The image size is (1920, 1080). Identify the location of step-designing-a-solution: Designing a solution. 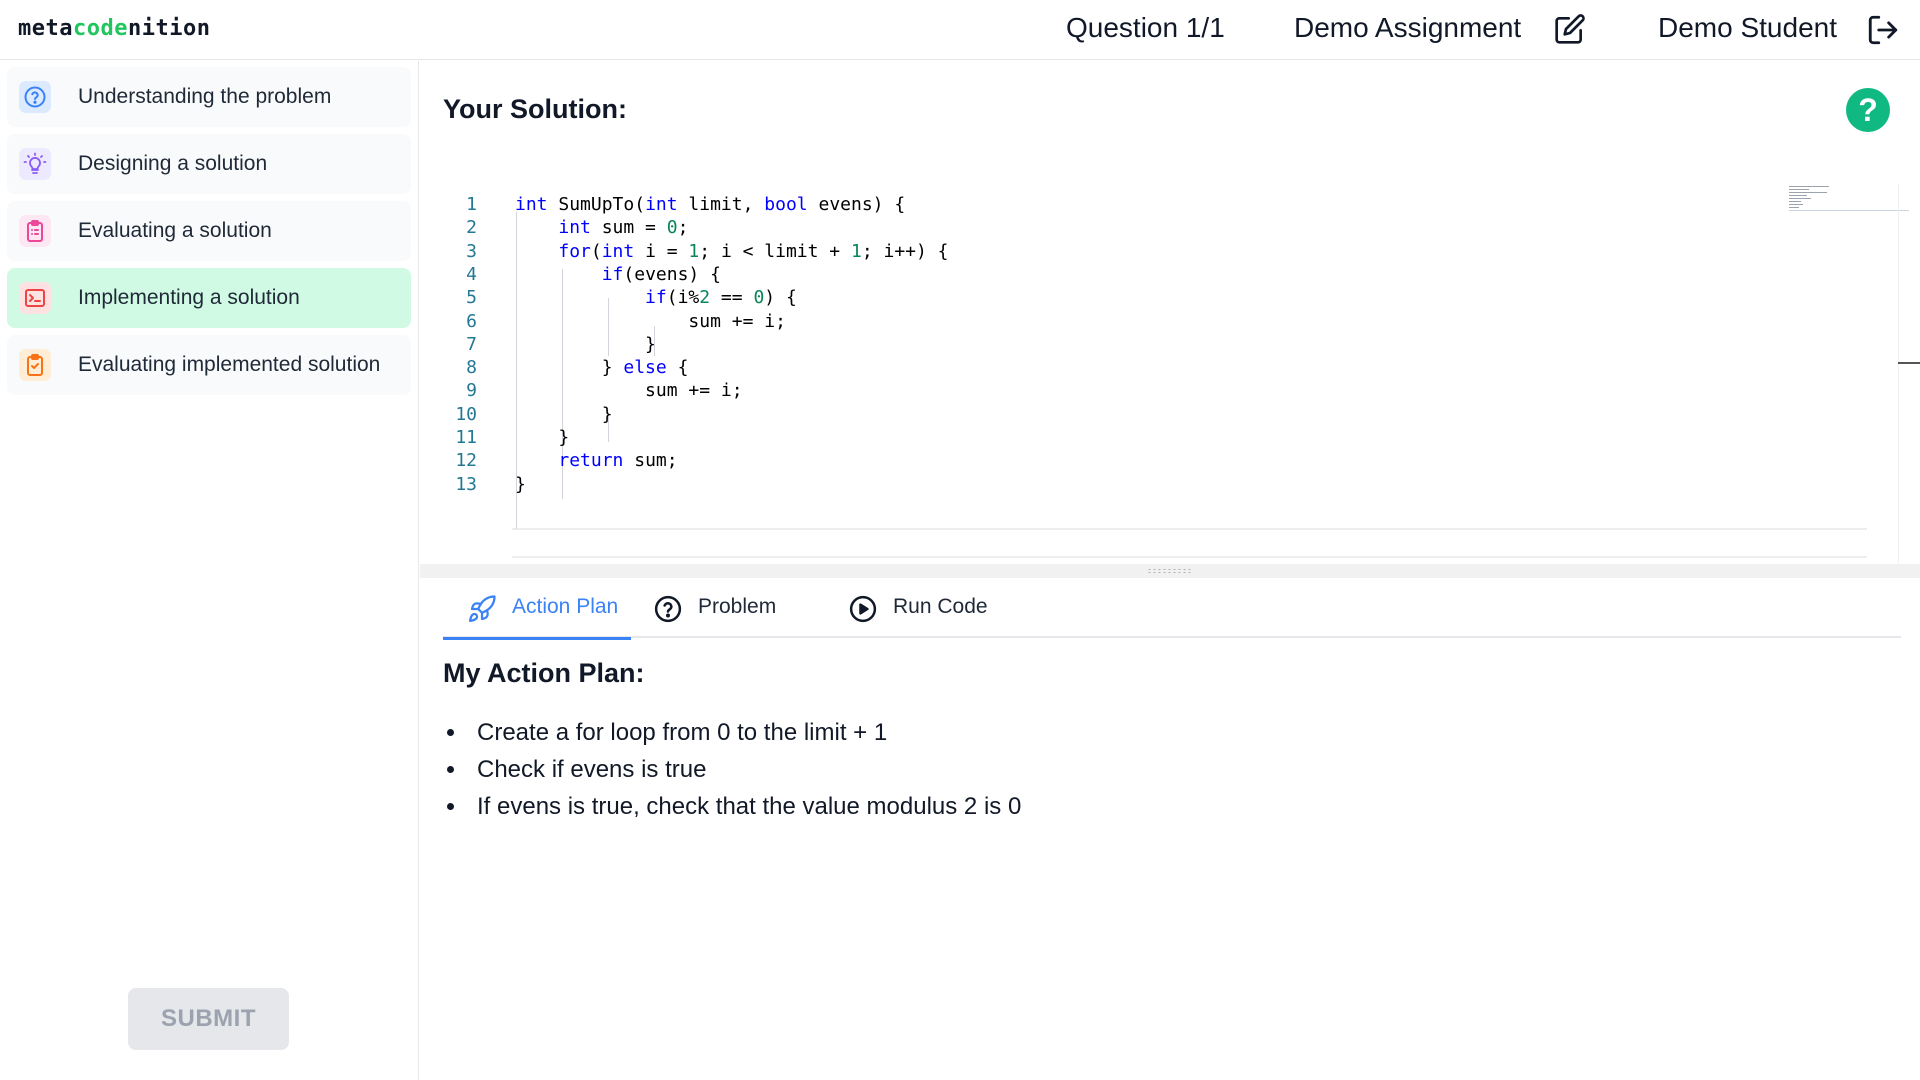
(209, 164).